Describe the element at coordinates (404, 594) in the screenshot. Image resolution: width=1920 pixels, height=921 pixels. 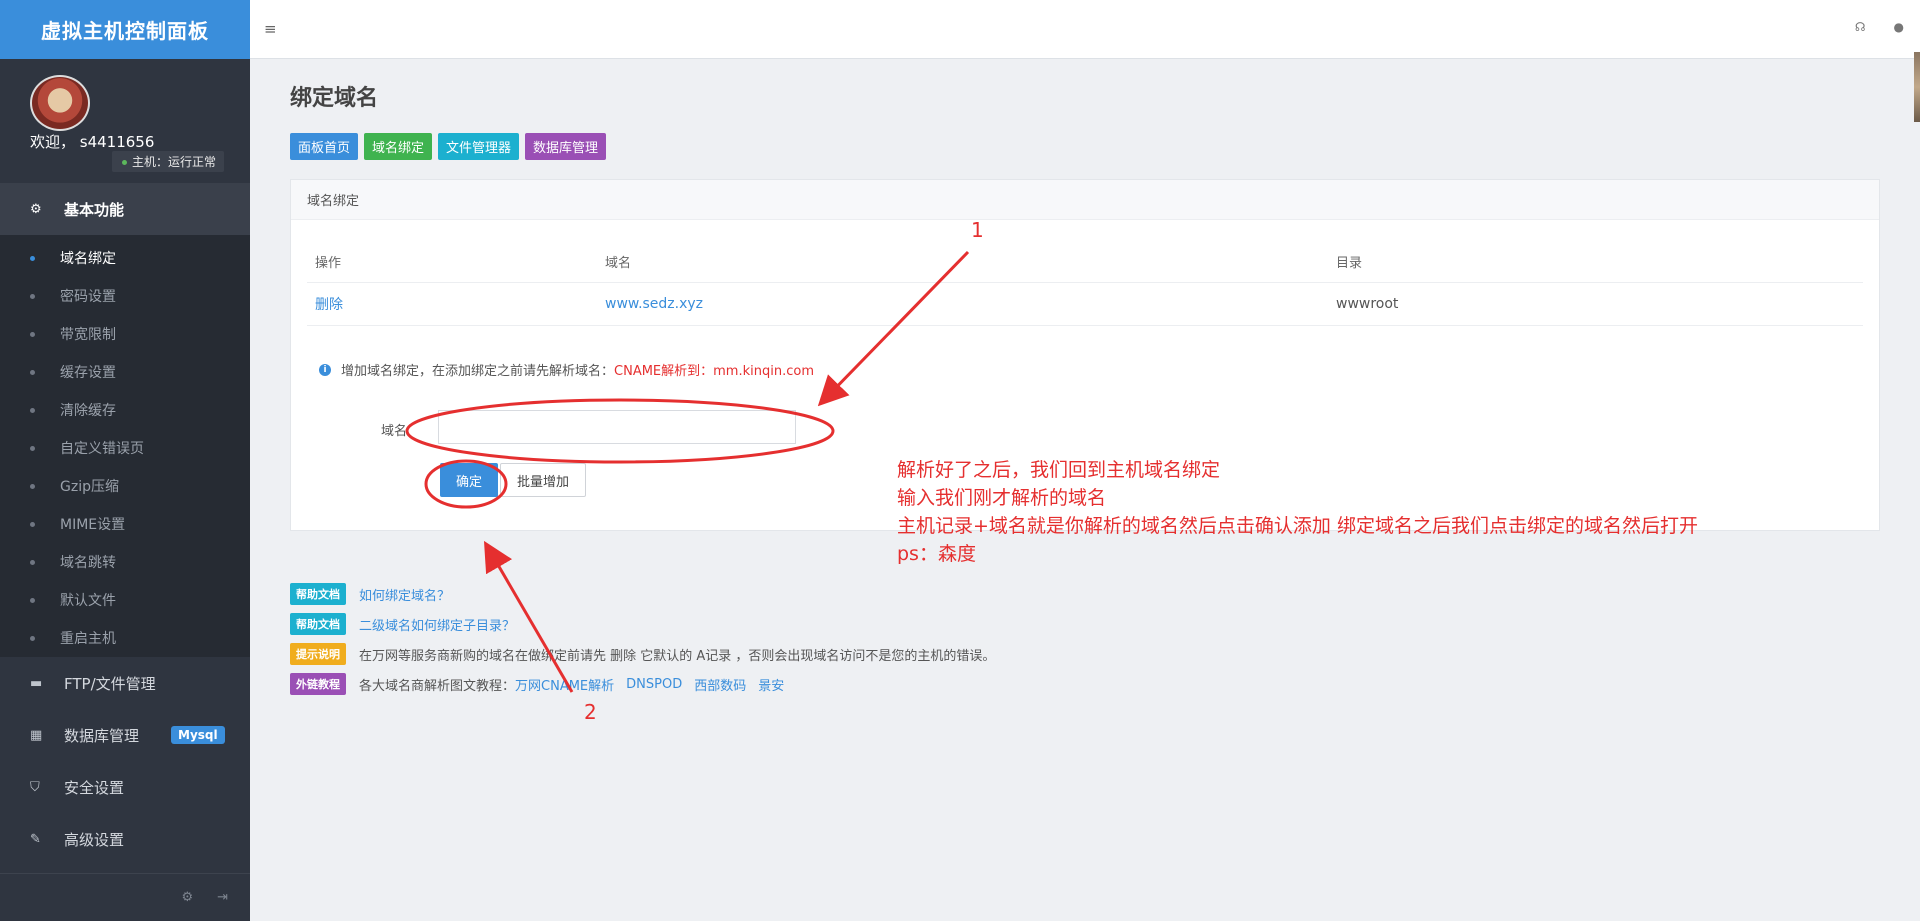
I see `help-link-bind-domain: 如何绑定域名？` at that location.